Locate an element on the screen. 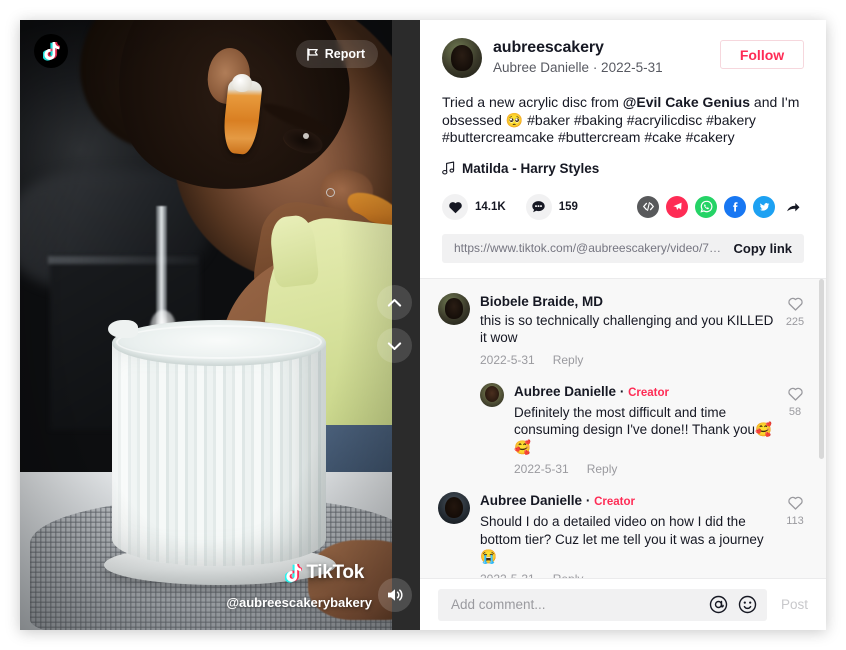 The image size is (846, 650). music-label: Matilda - Harry Styles is located at coordinates (531, 168).